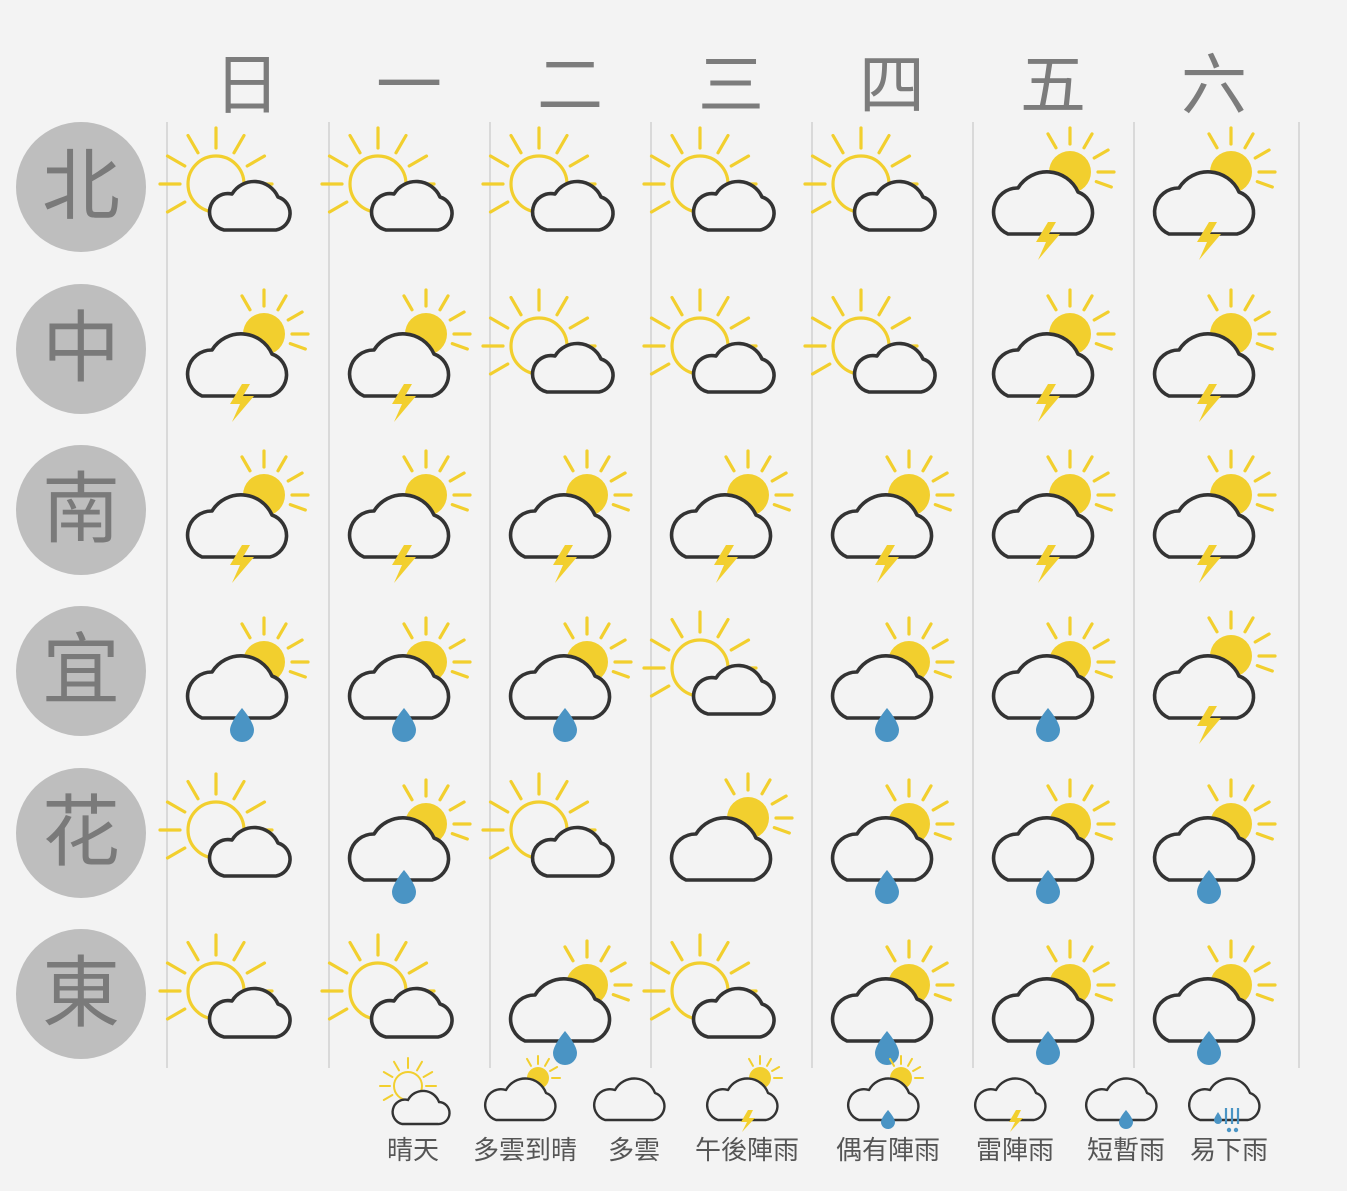 This screenshot has width=1347, height=1191. Describe the element at coordinates (1010, 1104) in the screenshot. I see `legend-thunder-shower-icon` at that location.